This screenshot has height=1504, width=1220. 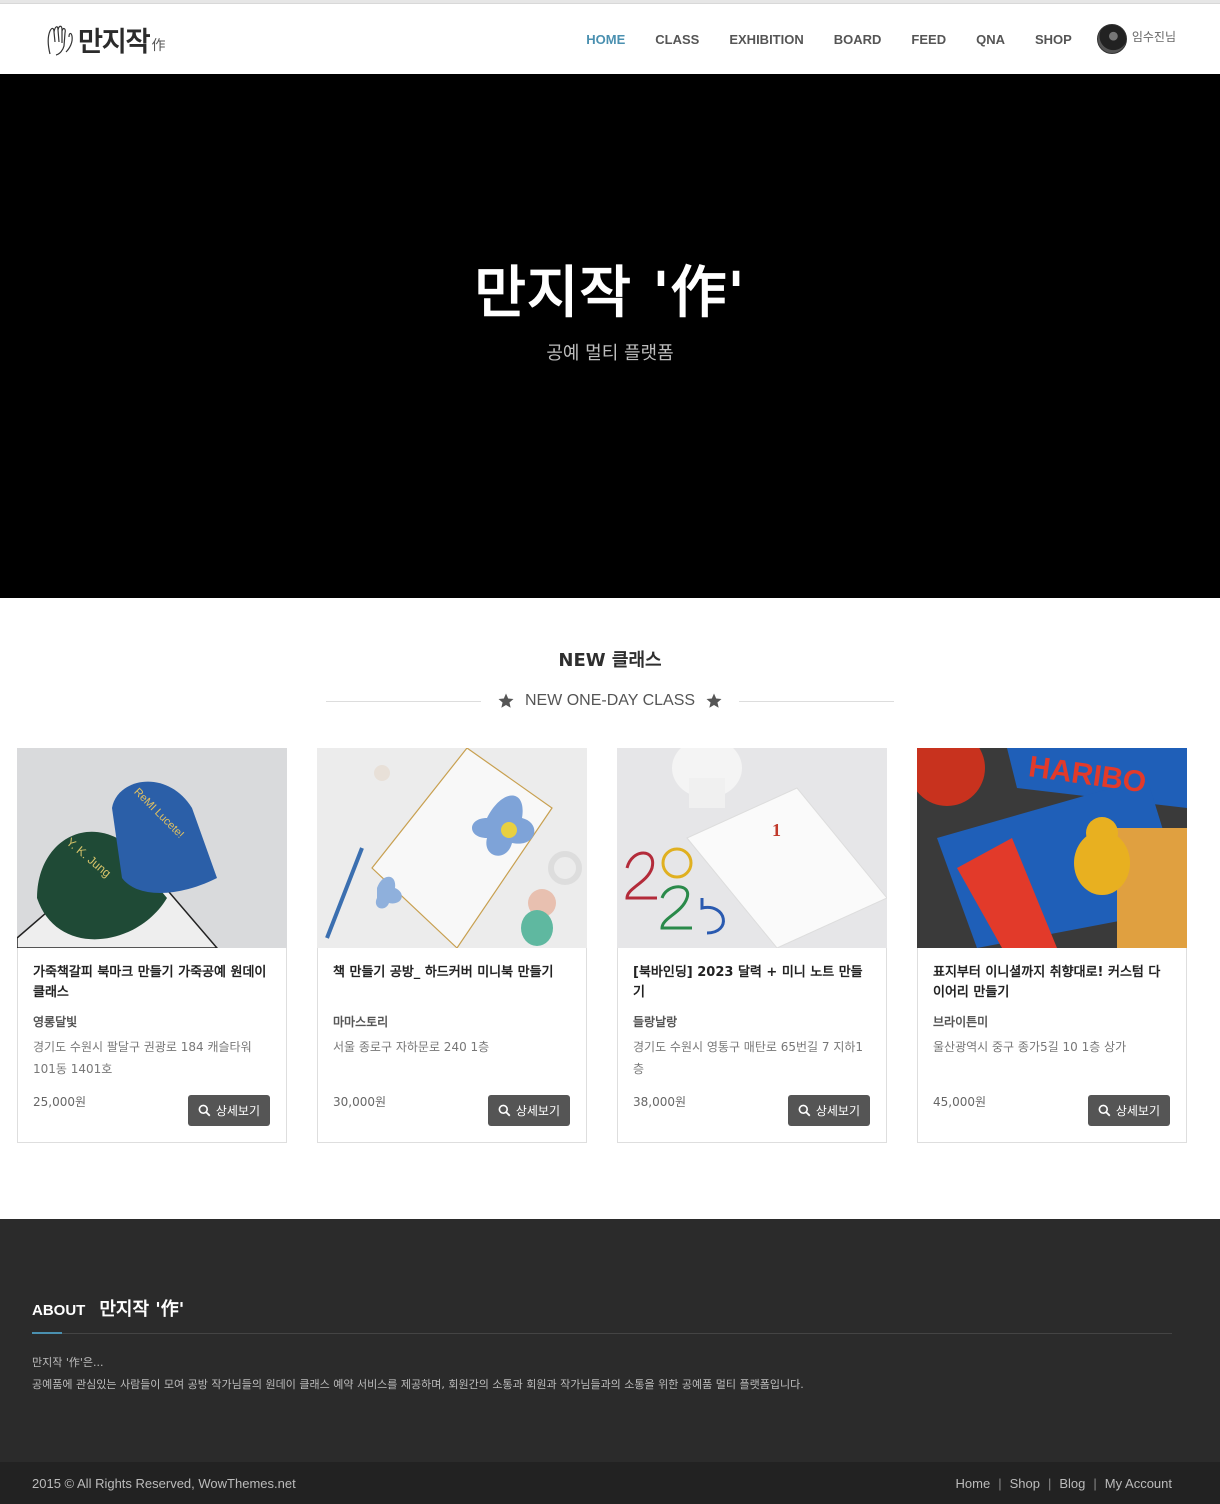 I want to click on class-title: 책 만들기 공방_ 하드커버 미니북 만들기, so click(x=452, y=983).